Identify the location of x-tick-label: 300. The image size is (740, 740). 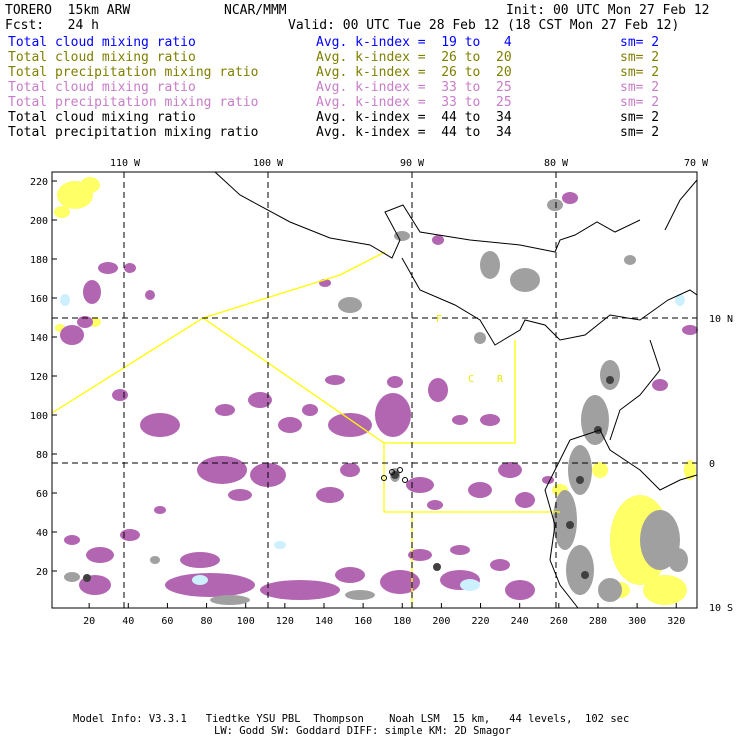
(637, 621).